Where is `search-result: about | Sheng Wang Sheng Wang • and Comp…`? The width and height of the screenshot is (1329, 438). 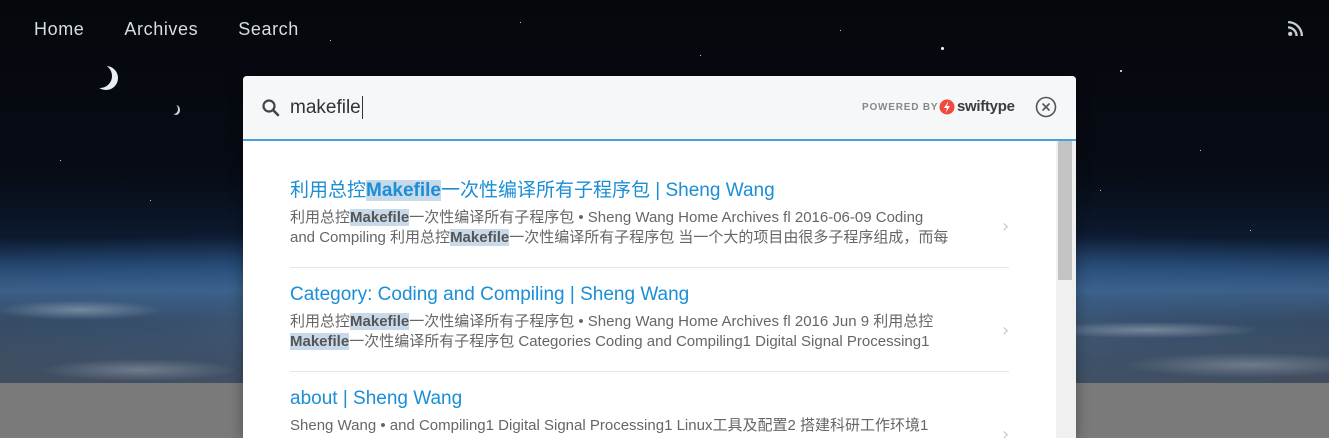 search-result: about | Sheng Wang Sheng Wang • and Comp… is located at coordinates (650, 413).